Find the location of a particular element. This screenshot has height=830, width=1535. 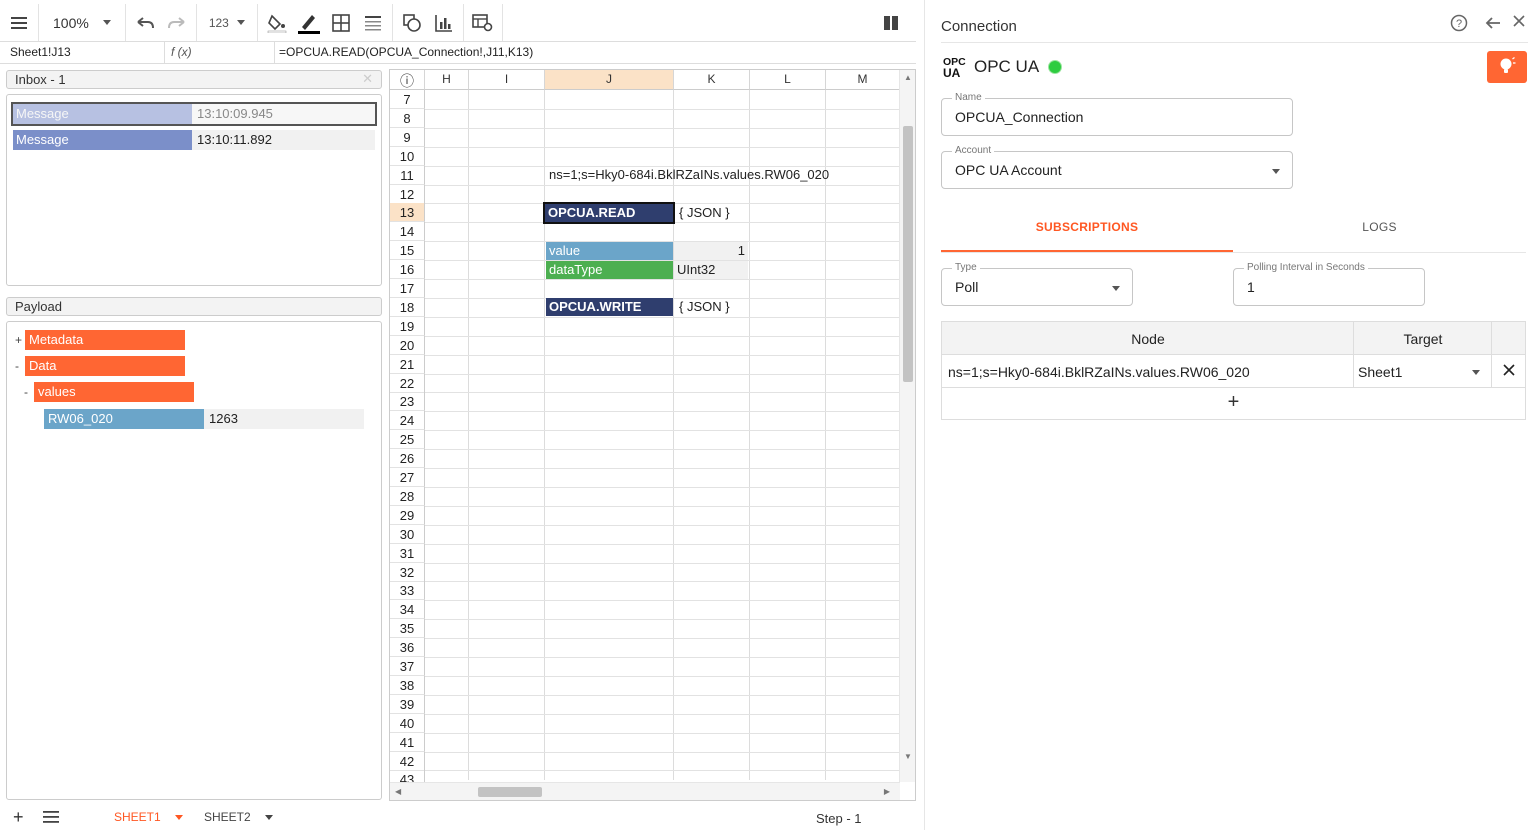

row-header-19: 19 is located at coordinates (407, 326).